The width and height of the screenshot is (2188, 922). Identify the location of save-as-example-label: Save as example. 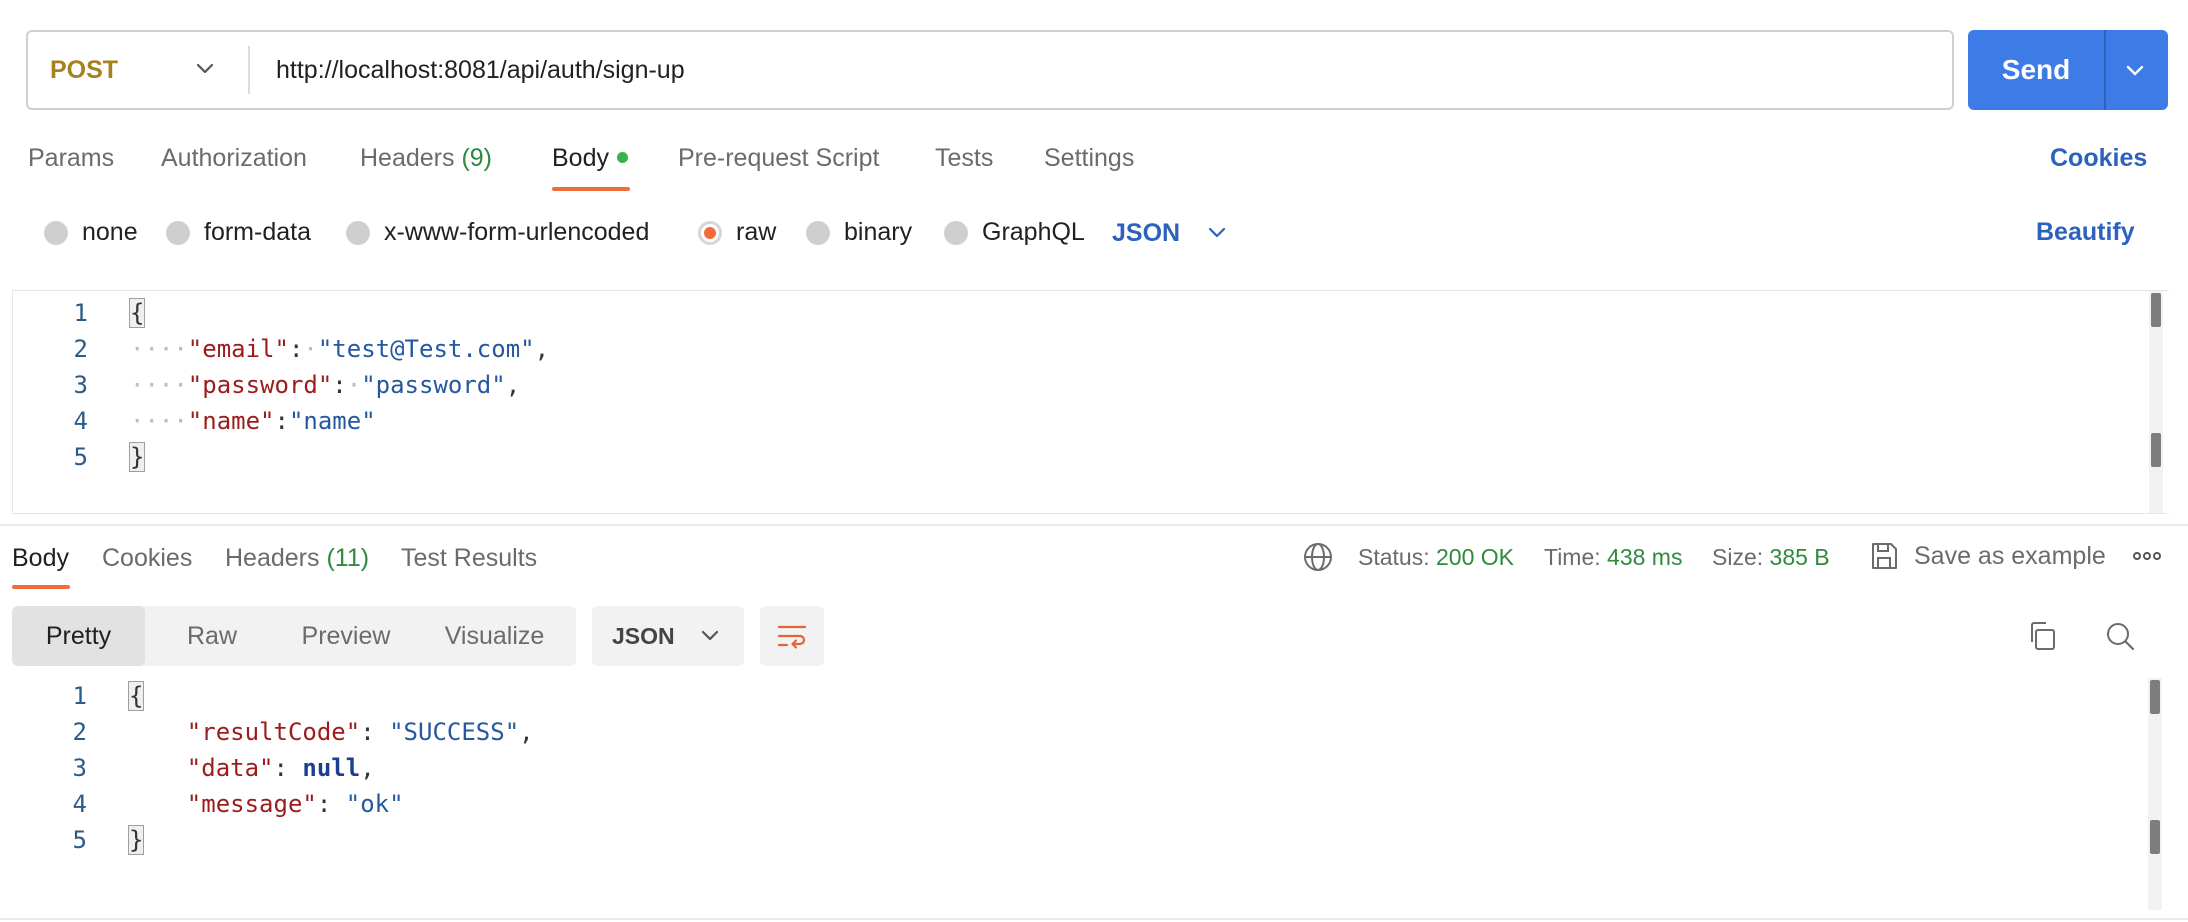
(2010, 555).